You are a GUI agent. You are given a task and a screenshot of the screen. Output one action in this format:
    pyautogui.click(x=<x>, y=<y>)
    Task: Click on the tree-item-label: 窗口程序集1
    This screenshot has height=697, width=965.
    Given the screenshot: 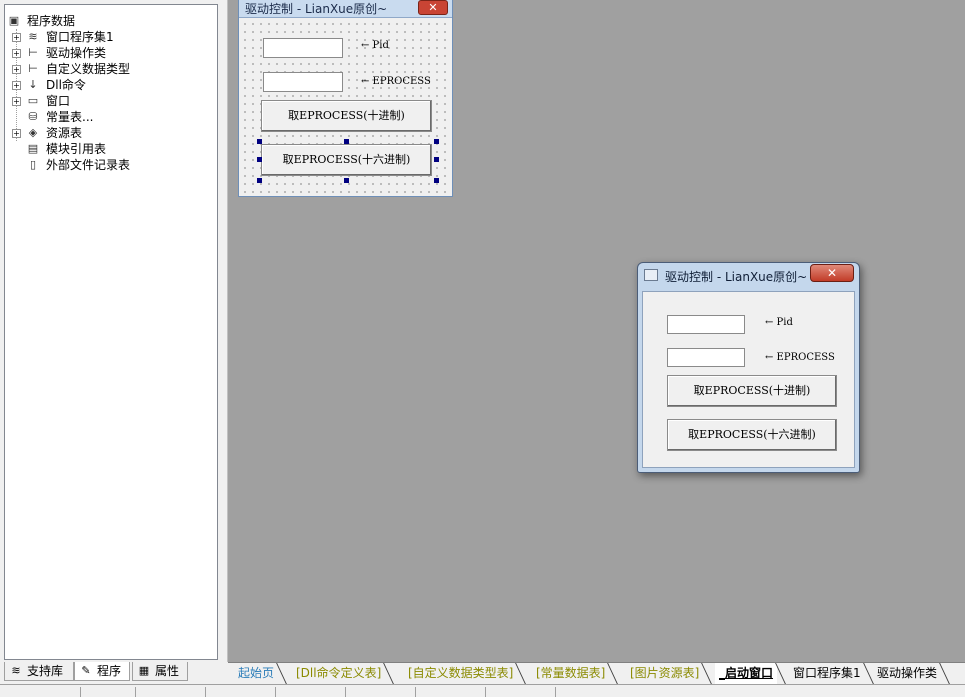 What is the action you would take?
    pyautogui.click(x=80, y=37)
    